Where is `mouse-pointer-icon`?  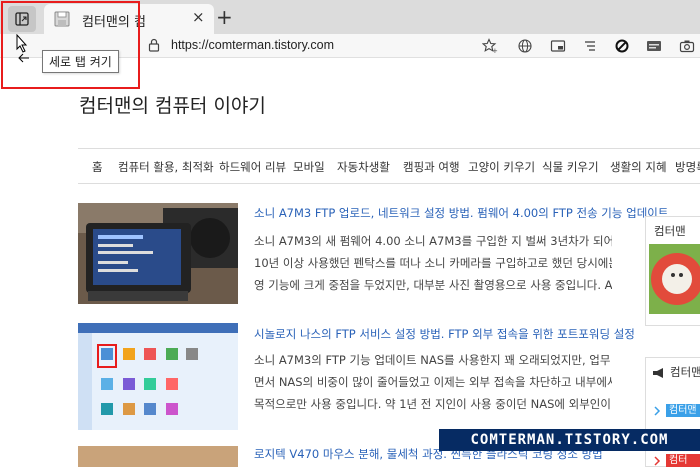 mouse-pointer-icon is located at coordinates (22, 48).